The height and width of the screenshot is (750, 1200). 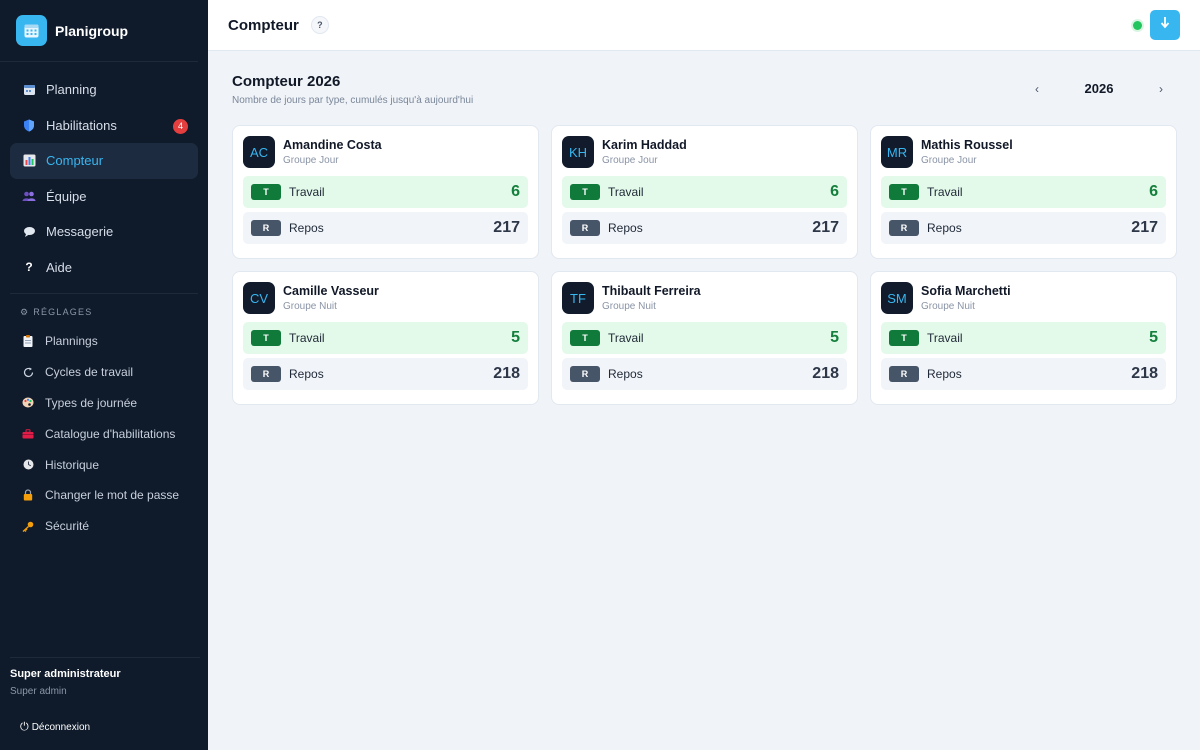 What do you see at coordinates (897, 298) in the screenshot?
I see `avatar: SM` at bounding box center [897, 298].